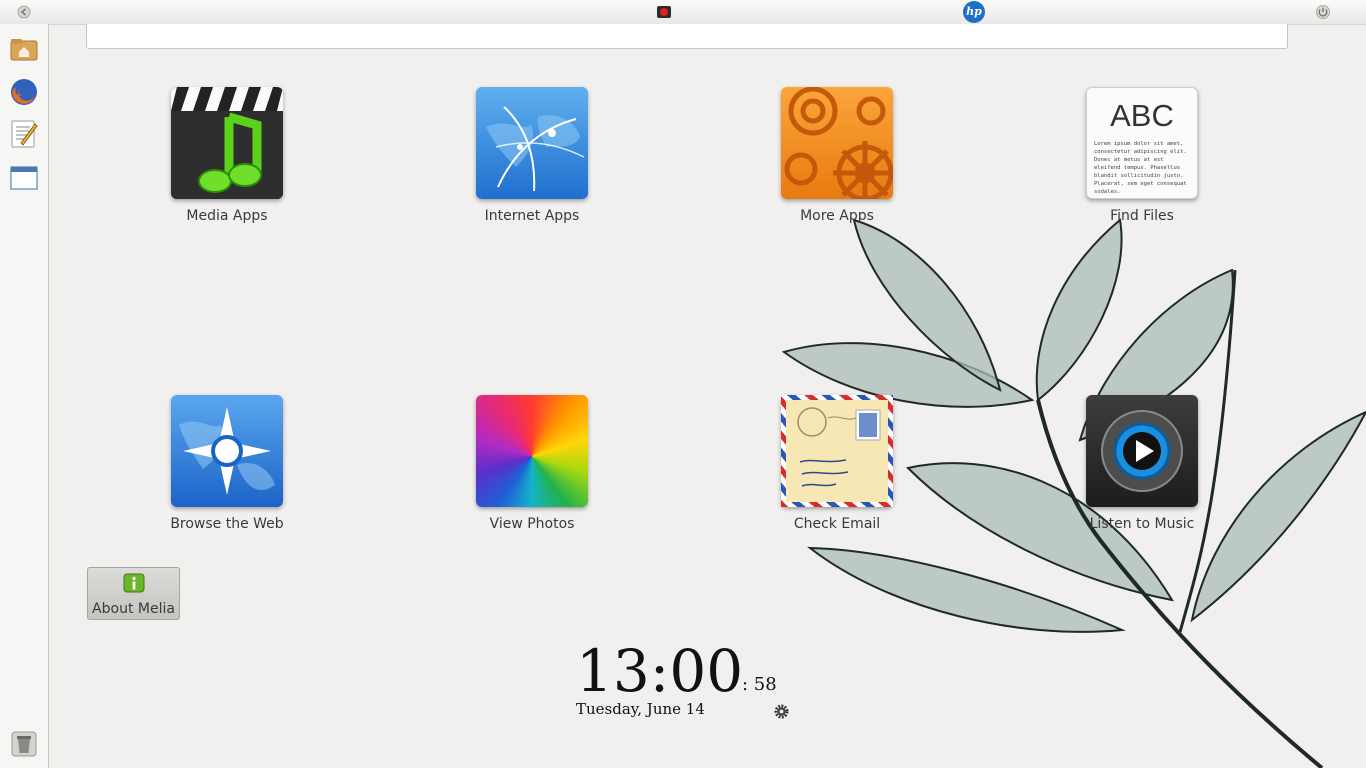 This screenshot has width=1366, height=768. Describe the element at coordinates (24, 134) in the screenshot. I see `text-editor-icon` at that location.